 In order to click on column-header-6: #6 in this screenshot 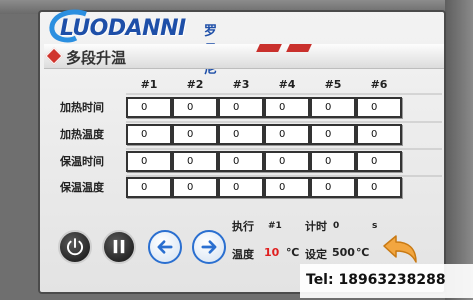, I will do `click(379, 84)`.